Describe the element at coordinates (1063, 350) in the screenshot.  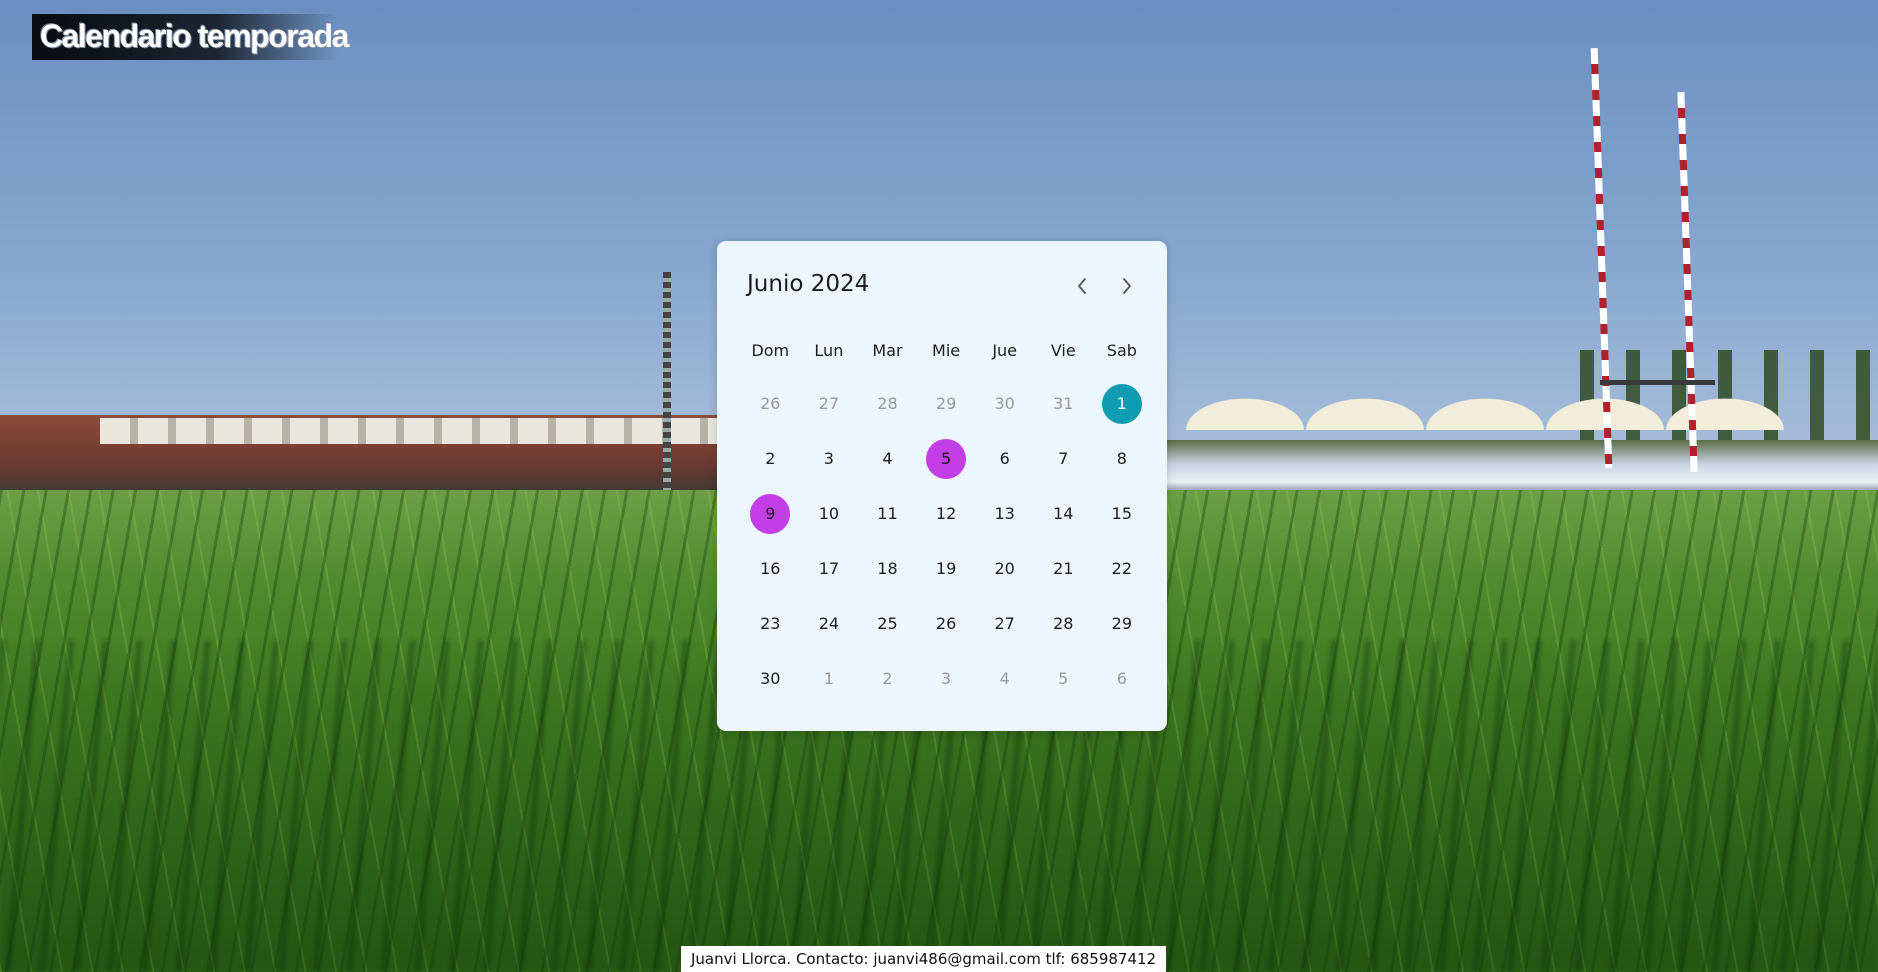
I see `weekday-header: Vie` at that location.